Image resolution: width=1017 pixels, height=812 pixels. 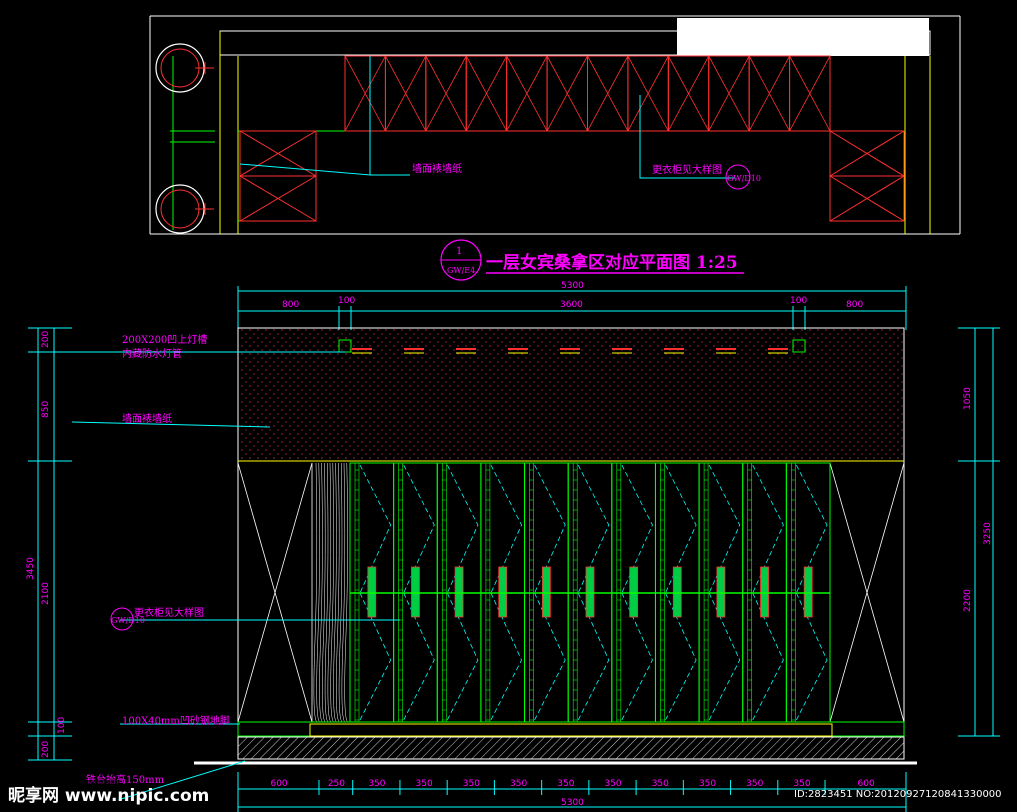 What do you see at coordinates (968, 398) in the screenshot?
I see `dim-right: 1050` at bounding box center [968, 398].